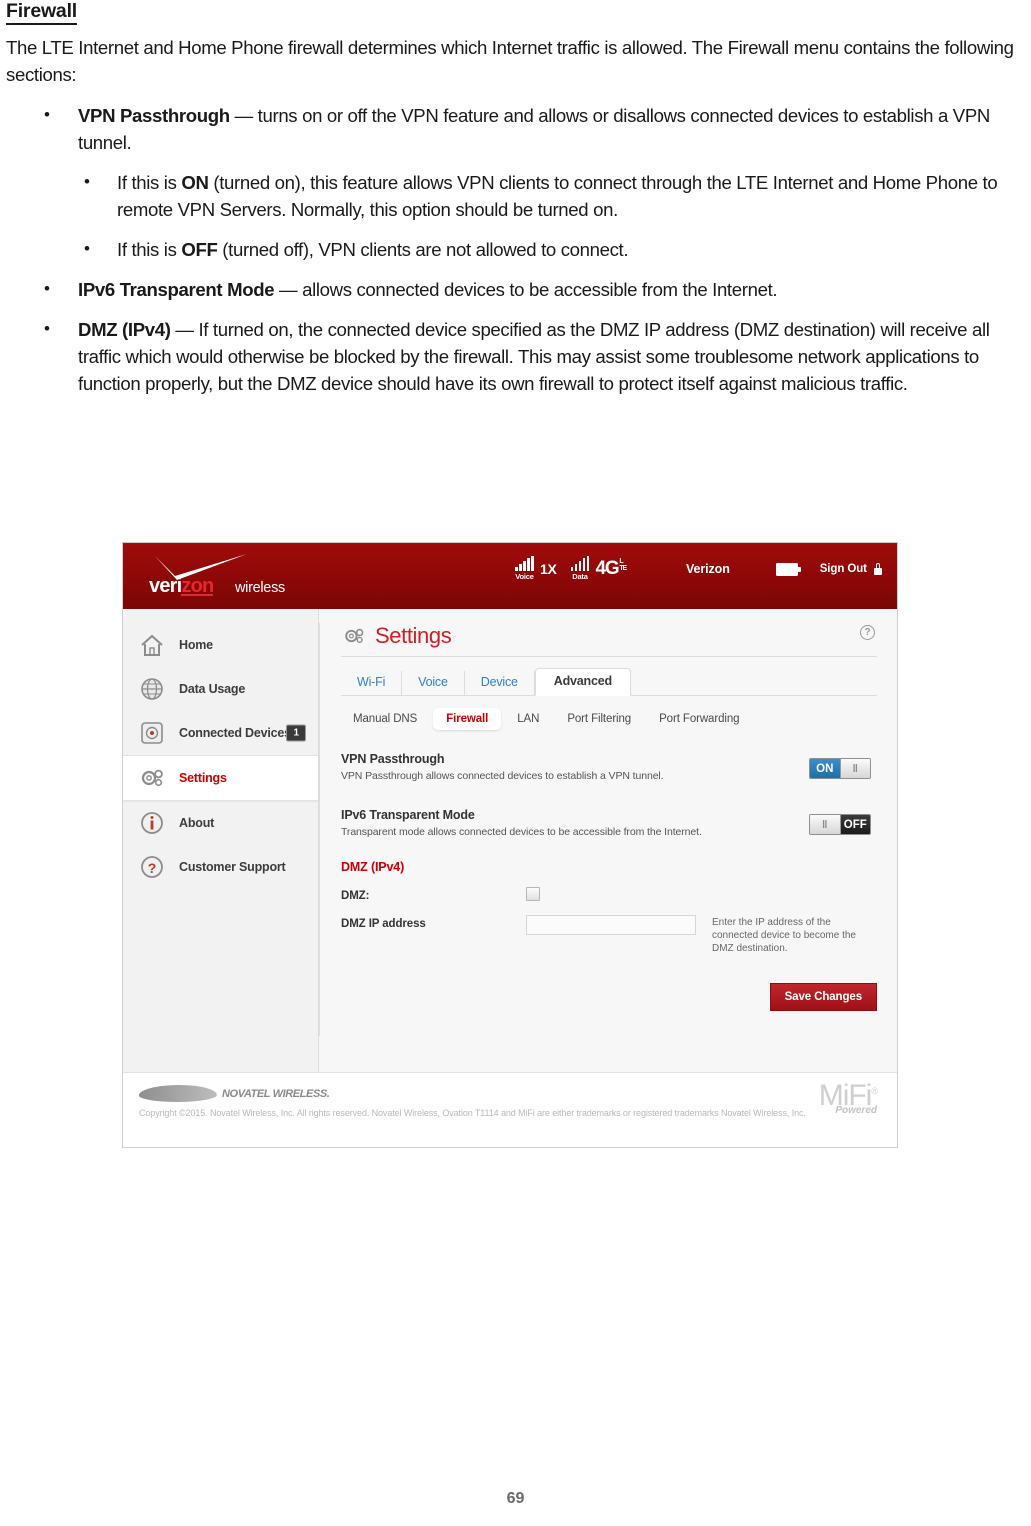  I want to click on verizon-logo: verizon wireless, so click(237, 576).